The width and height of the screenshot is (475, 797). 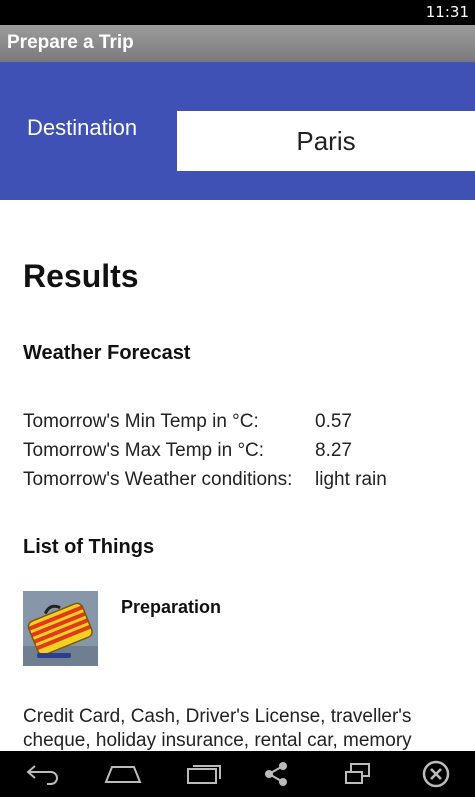 I want to click on weather-row-max-temp: Tomorrow's Max Temp in °C: 8.27, so click(x=187, y=451).